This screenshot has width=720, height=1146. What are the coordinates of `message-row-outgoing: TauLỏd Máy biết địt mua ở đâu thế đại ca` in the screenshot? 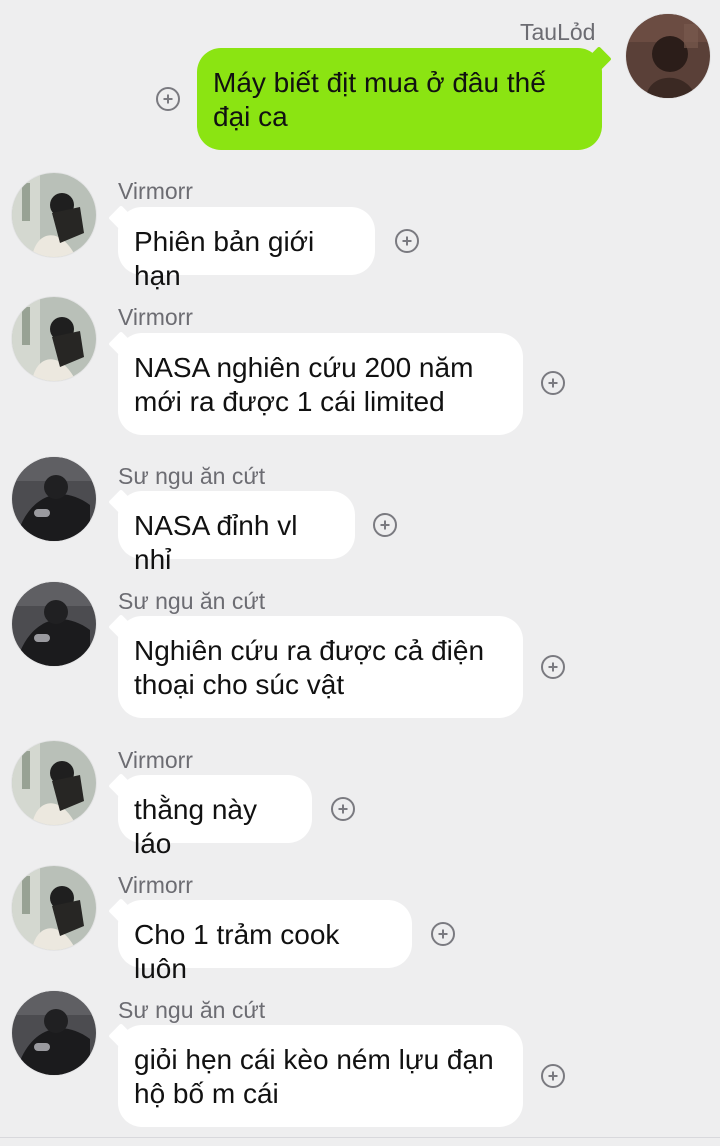 It's located at (360, 80).